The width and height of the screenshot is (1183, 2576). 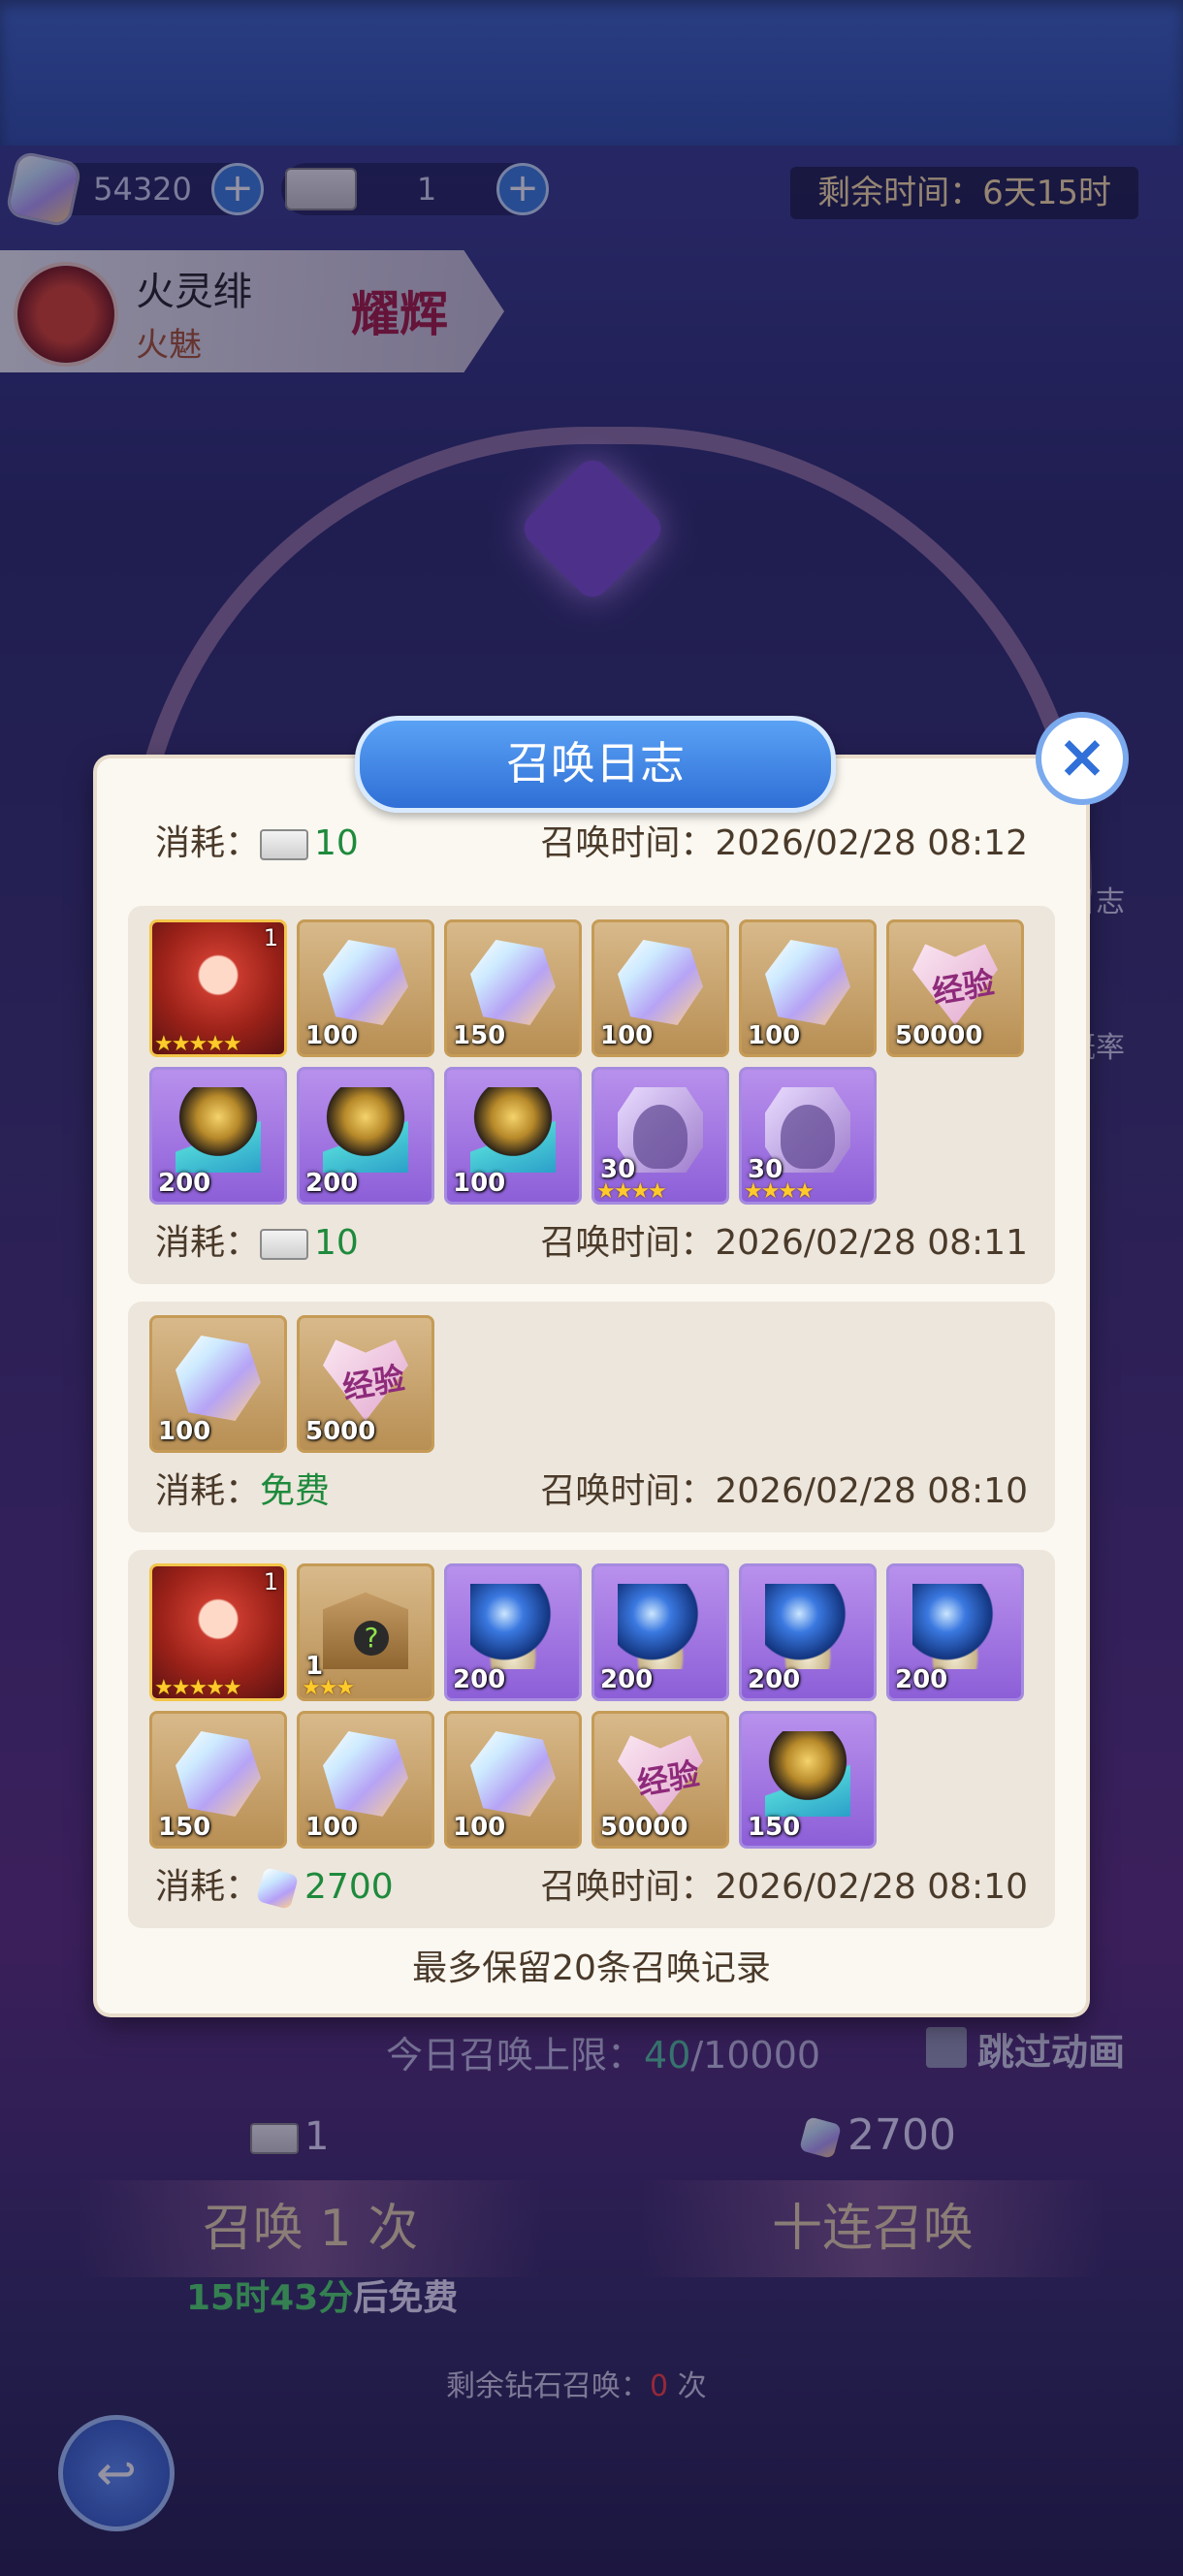 What do you see at coordinates (591, 1417) in the screenshot?
I see `record-group: 100 经验 5000 消耗：免费 召唤时间：2026/02/28 08:10` at bounding box center [591, 1417].